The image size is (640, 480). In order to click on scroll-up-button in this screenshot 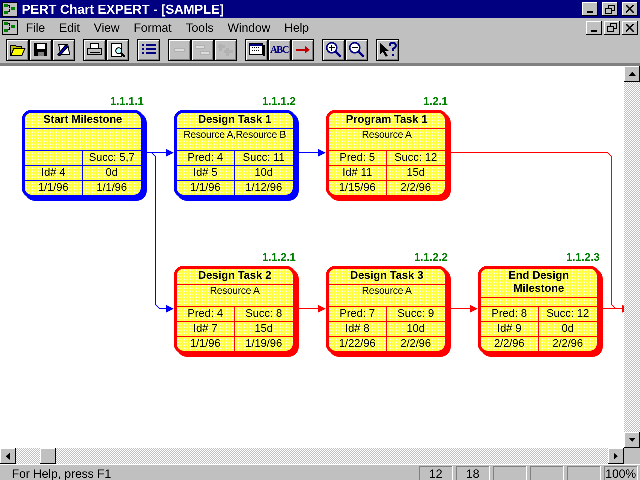, I will do `click(632, 74)`.